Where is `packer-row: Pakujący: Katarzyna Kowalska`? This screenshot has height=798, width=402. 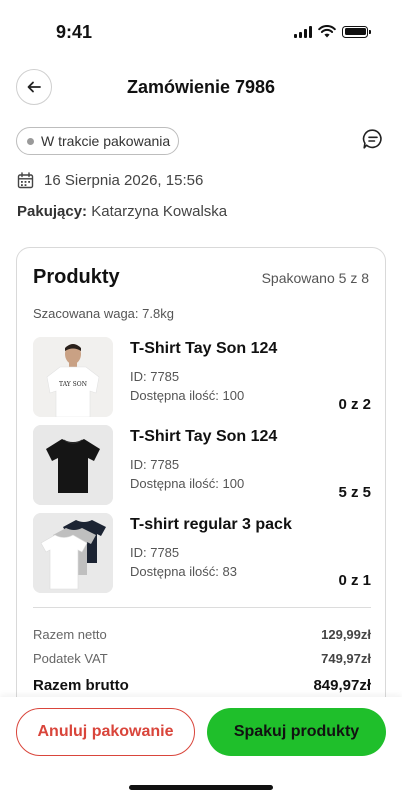 packer-row: Pakujący: Katarzyna Kowalska is located at coordinates (122, 211).